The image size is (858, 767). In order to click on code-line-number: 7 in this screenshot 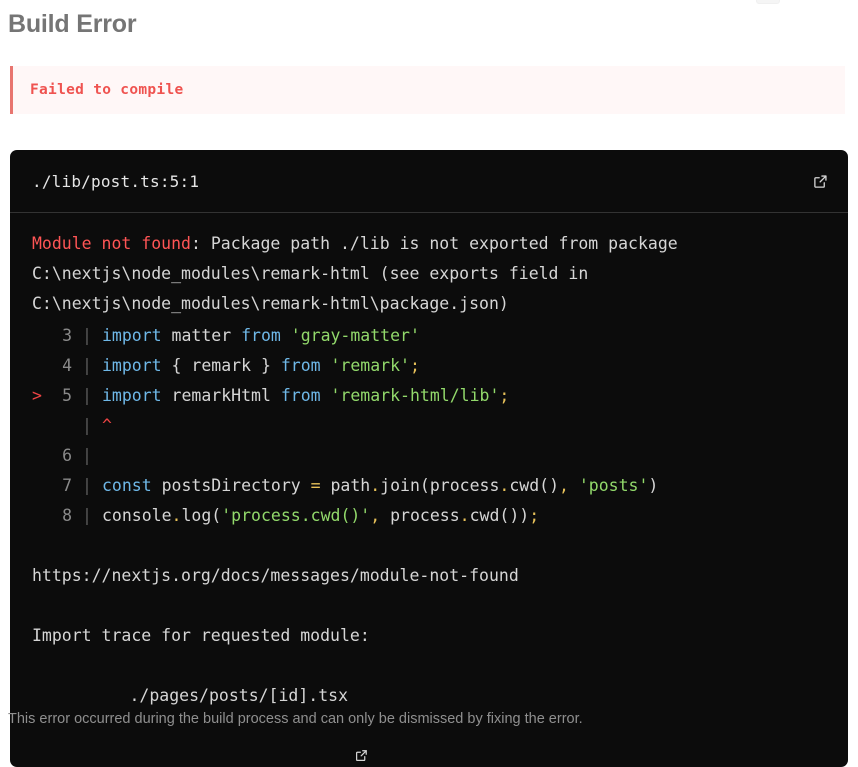, I will do `click(67, 485)`.